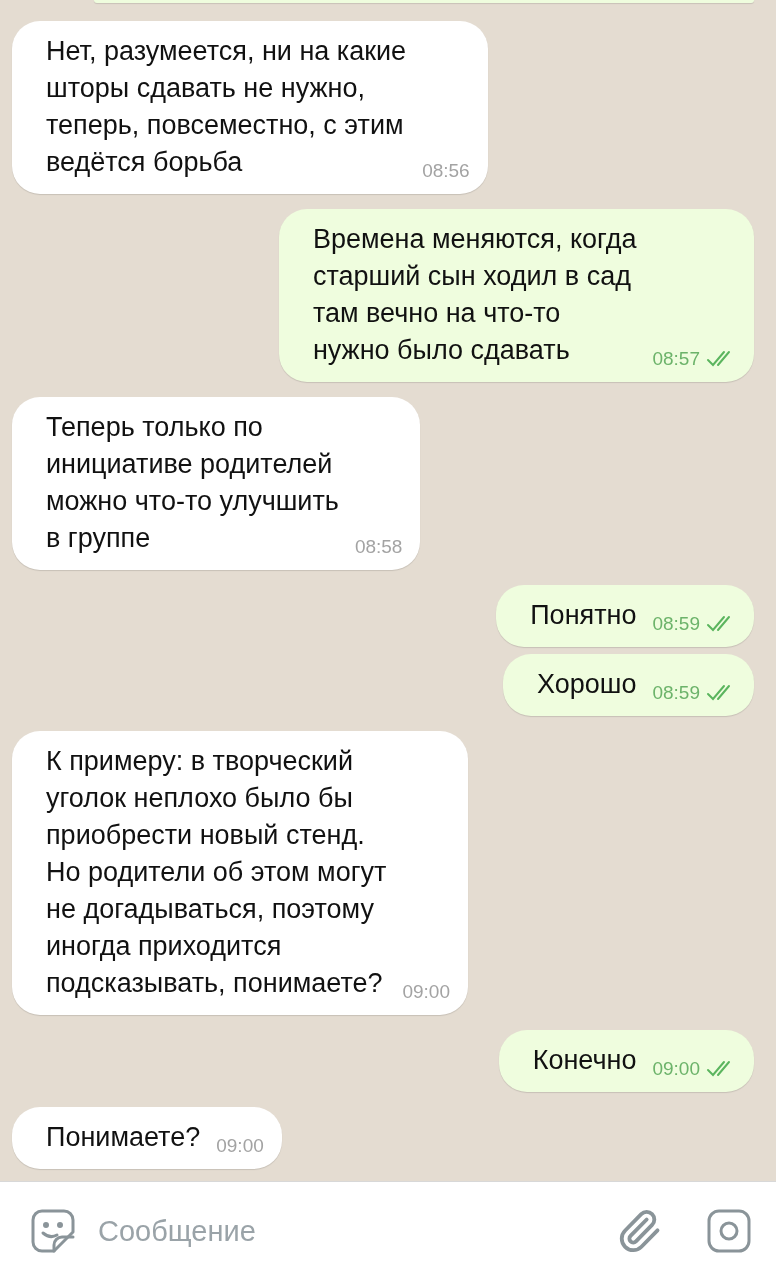 The width and height of the screenshot is (776, 1280). Describe the element at coordinates (123, 1137) in the screenshot. I see `message-text: Понимаете?` at that location.